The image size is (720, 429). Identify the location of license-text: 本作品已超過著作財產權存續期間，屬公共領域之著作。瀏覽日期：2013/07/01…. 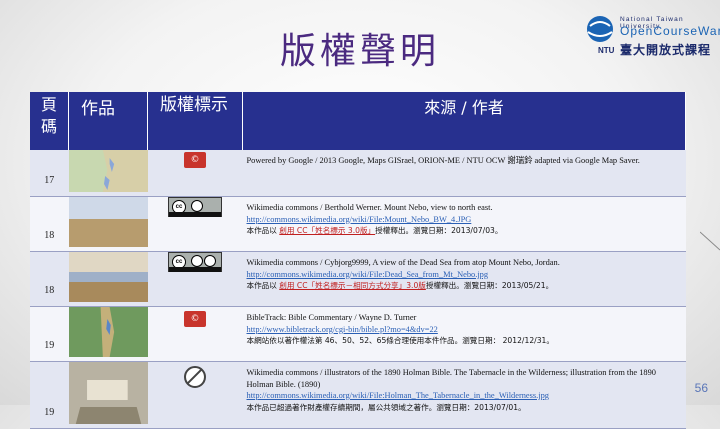
(386, 407).